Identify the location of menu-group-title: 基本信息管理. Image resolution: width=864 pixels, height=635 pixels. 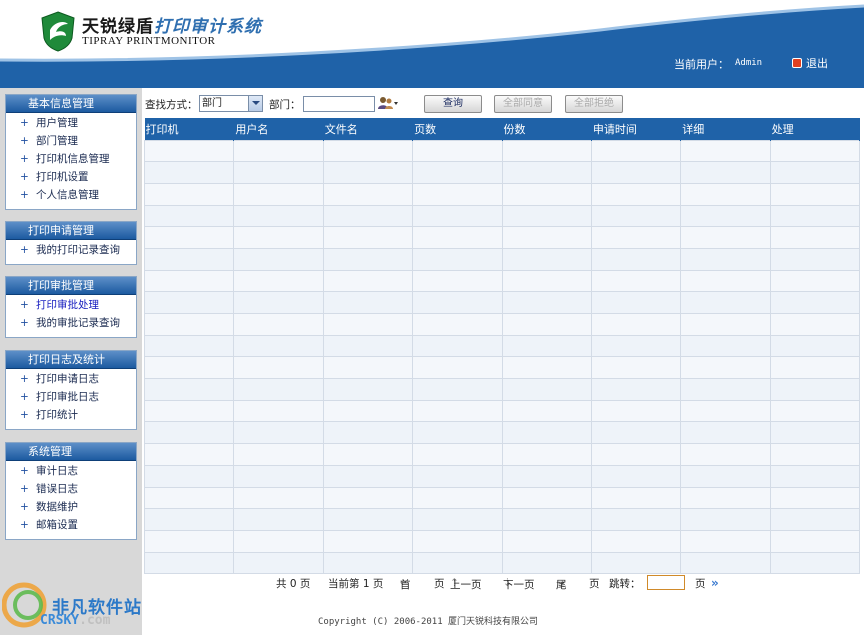
(71, 104).